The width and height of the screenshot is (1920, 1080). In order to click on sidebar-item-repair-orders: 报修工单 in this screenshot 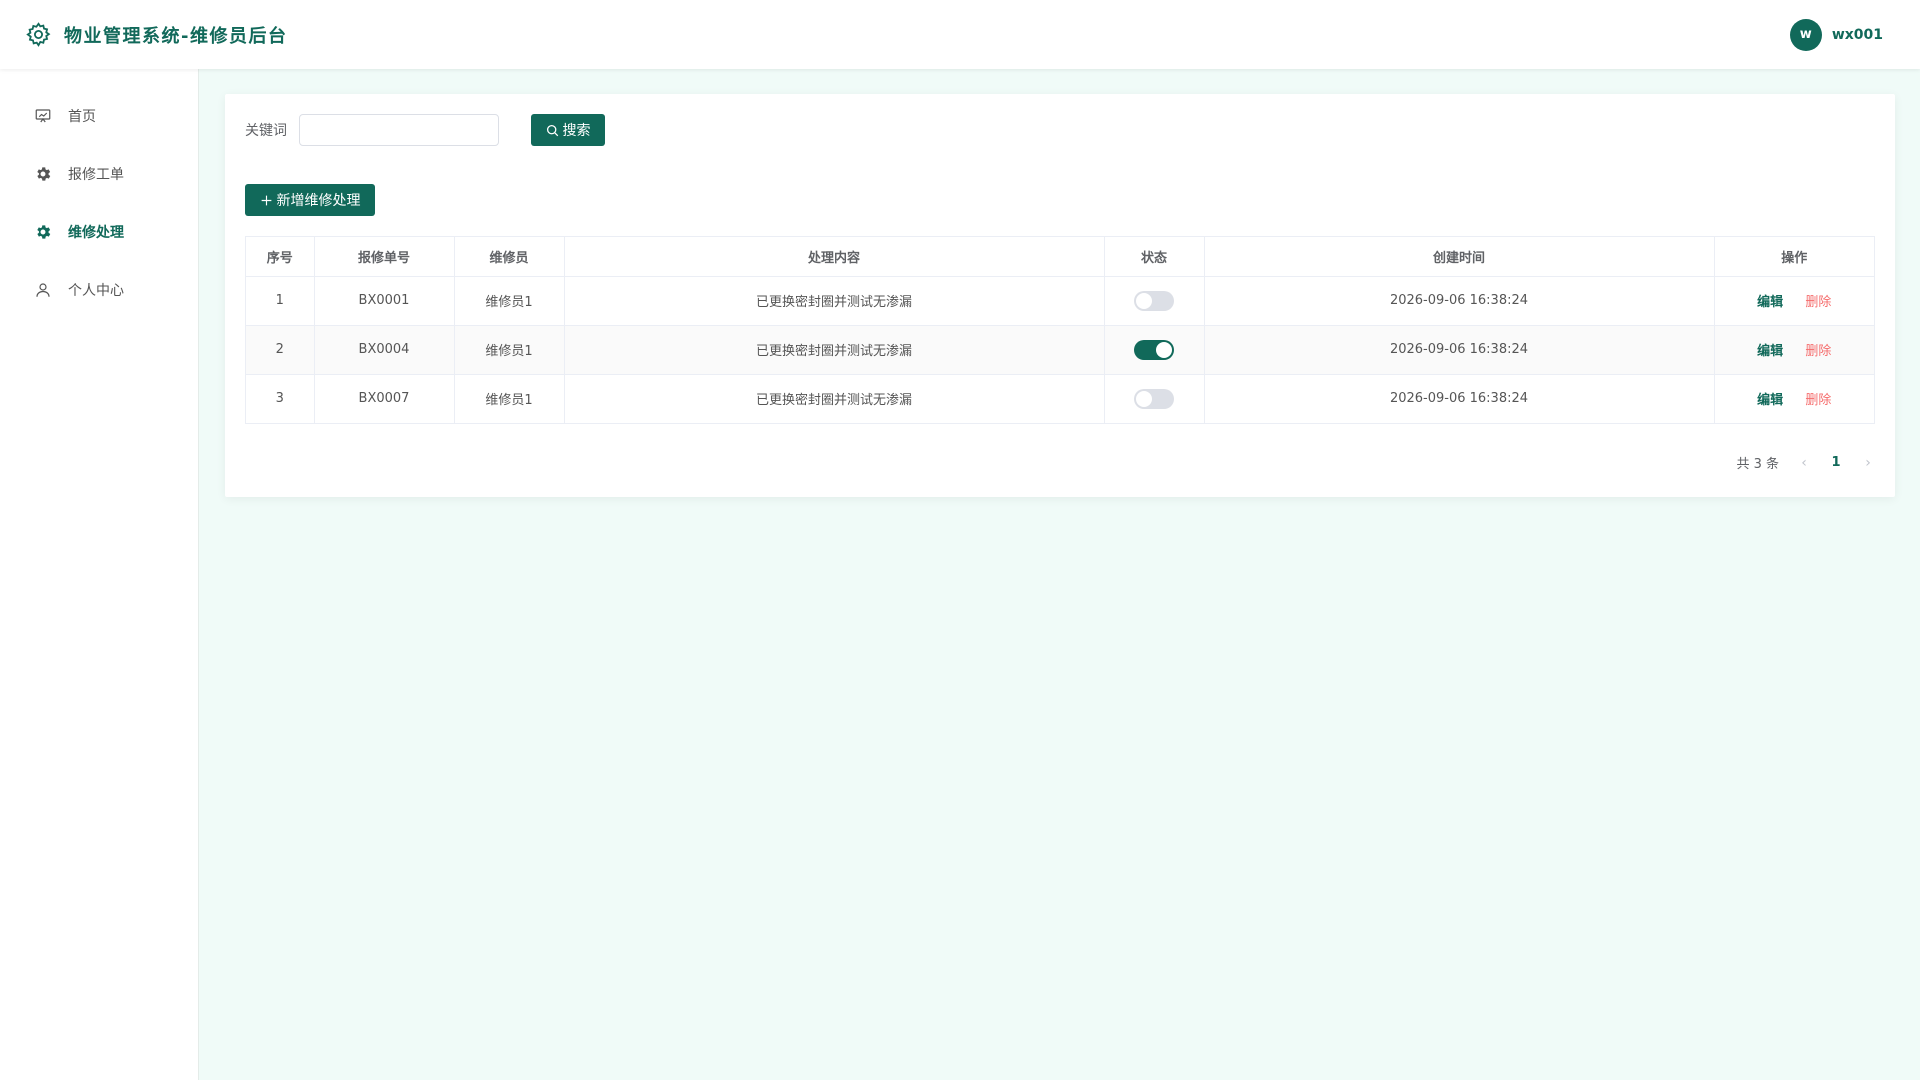, I will do `click(99, 174)`.